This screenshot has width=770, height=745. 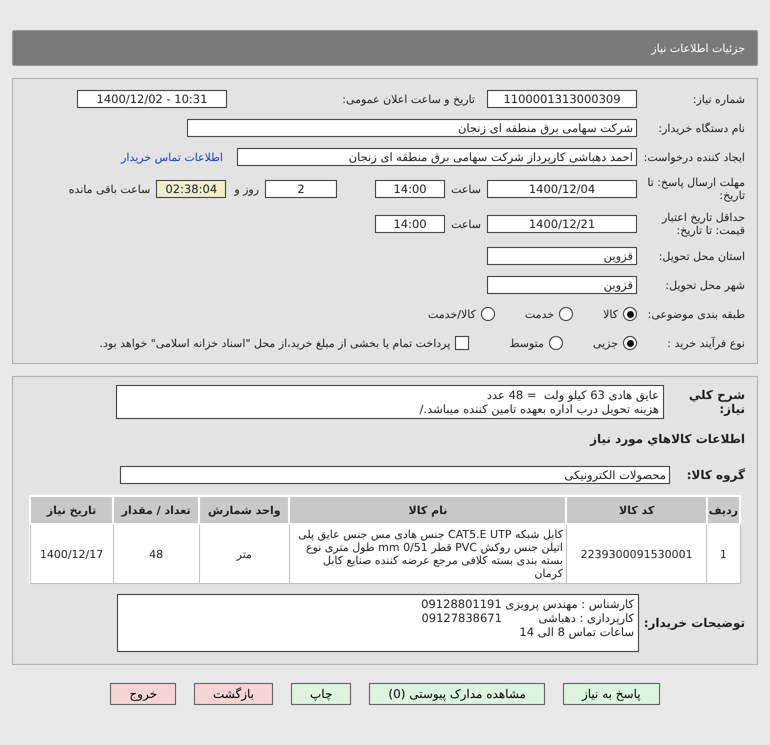 What do you see at coordinates (562, 99) in the screenshot?
I see `need-number-field: 1100001313000309` at bounding box center [562, 99].